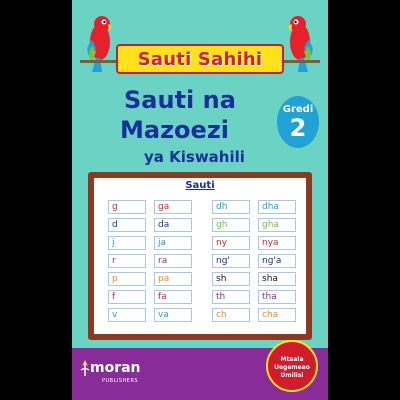 The height and width of the screenshot is (400, 400). What do you see at coordinates (173, 297) in the screenshot?
I see `sound-syllable: fa` at bounding box center [173, 297].